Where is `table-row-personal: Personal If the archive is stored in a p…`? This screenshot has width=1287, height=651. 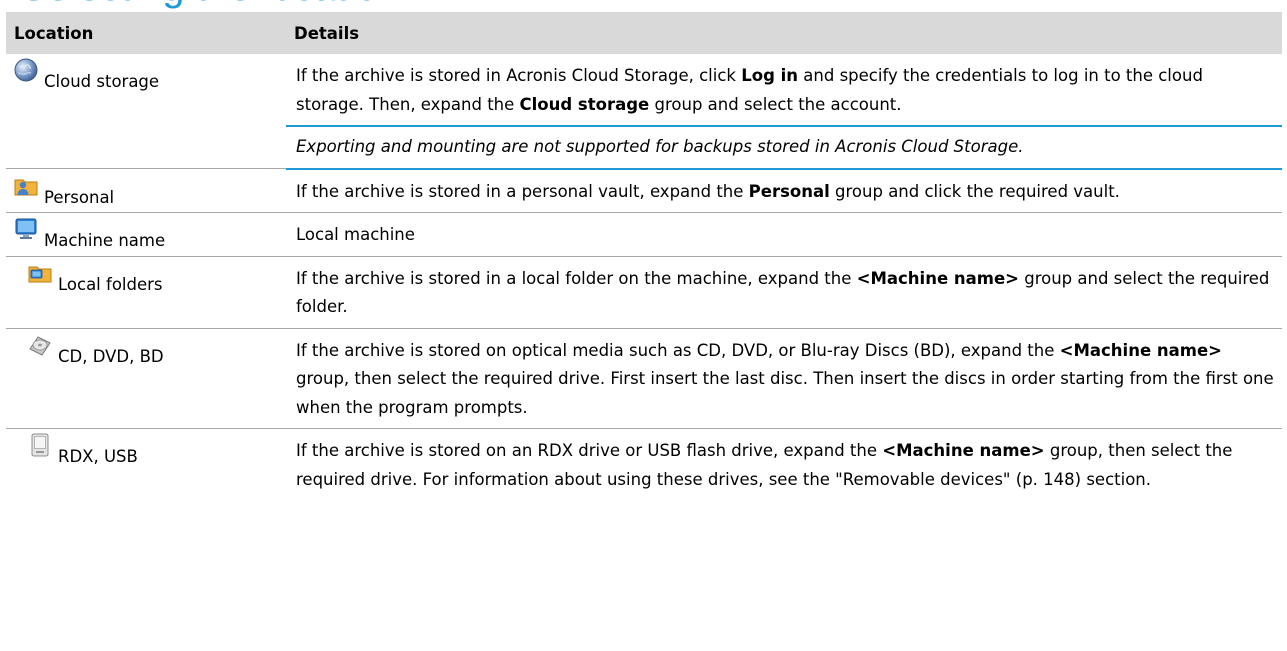
table-row-personal: Personal If the archive is stored in a p… is located at coordinates (644, 191).